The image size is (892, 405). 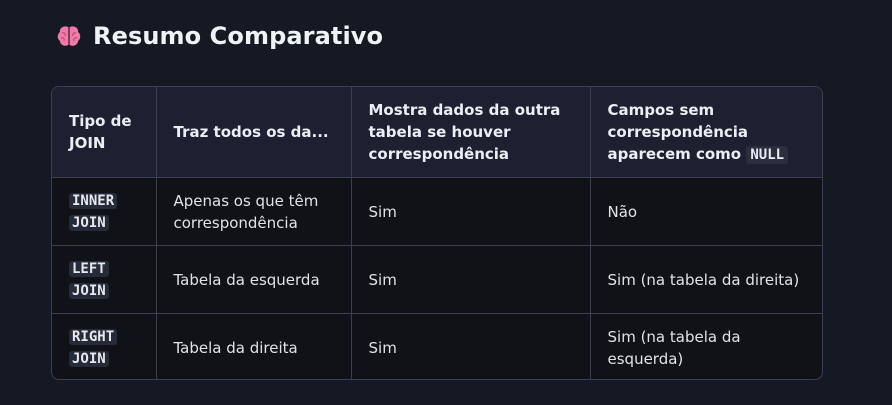 What do you see at coordinates (254, 346) in the screenshot?
I see `brings-cell: Tabela da direita` at bounding box center [254, 346].